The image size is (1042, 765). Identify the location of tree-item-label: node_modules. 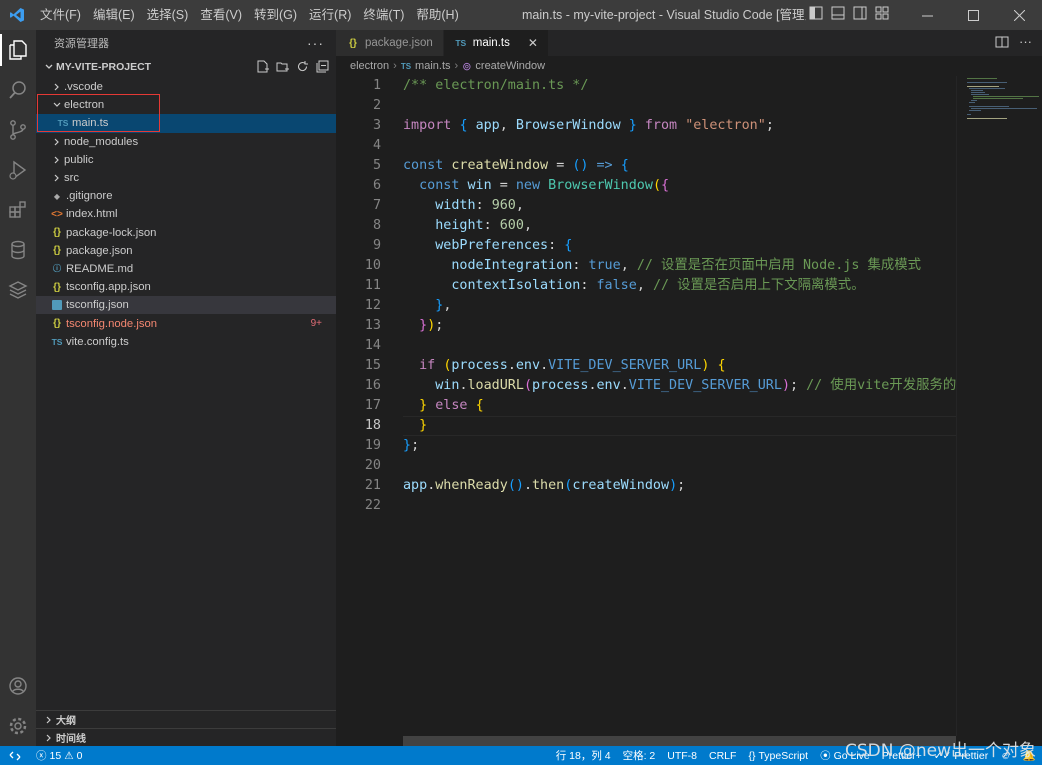
(101, 141).